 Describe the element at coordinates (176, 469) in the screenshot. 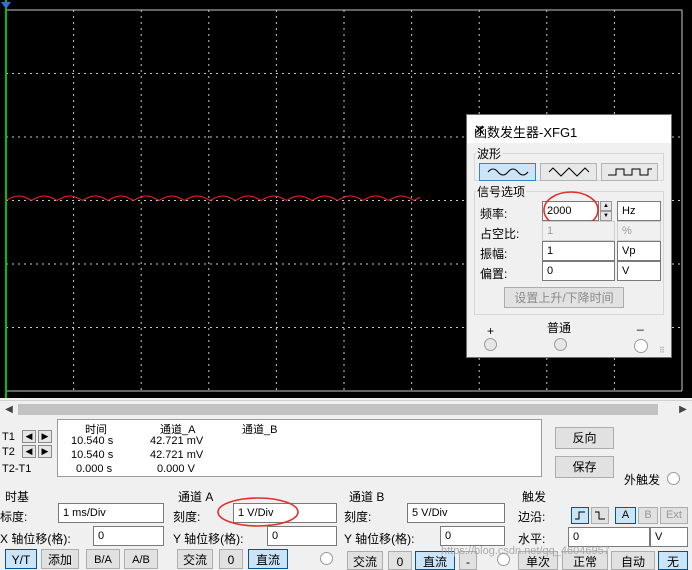

I see `t2t1-channel-a: 0.000 V` at that location.